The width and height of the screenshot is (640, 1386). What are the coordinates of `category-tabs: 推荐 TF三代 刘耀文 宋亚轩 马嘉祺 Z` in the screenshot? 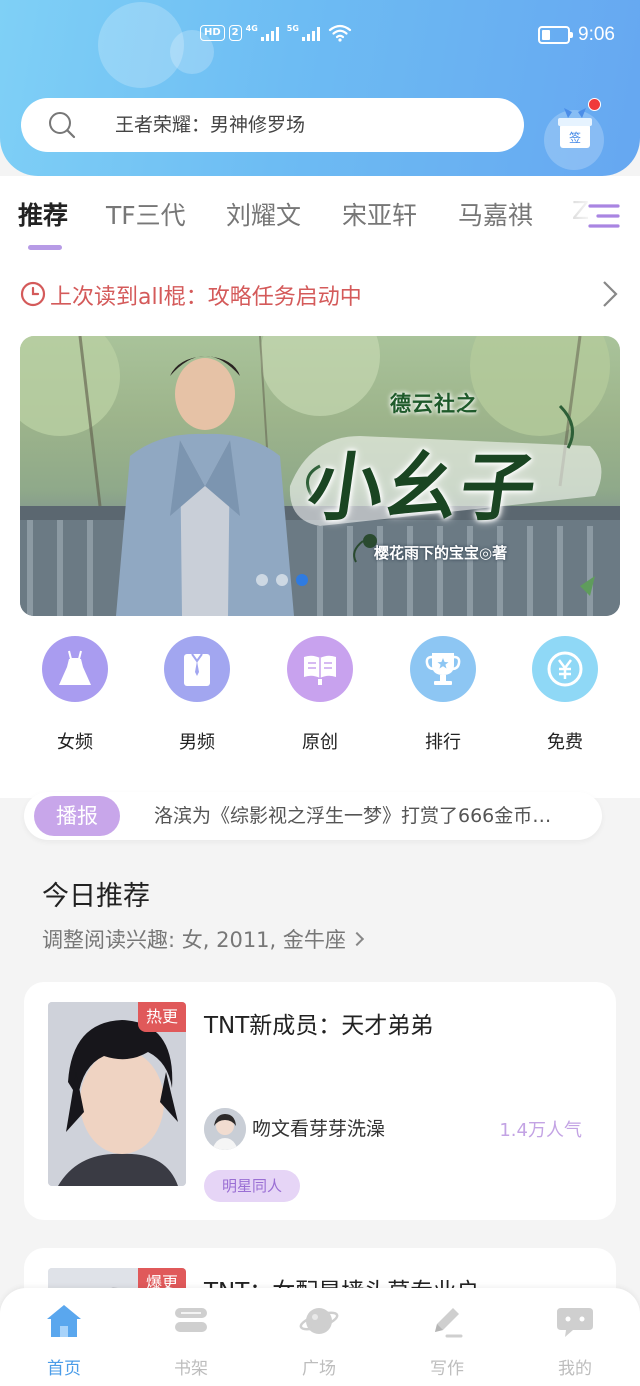 It's located at (320, 221).